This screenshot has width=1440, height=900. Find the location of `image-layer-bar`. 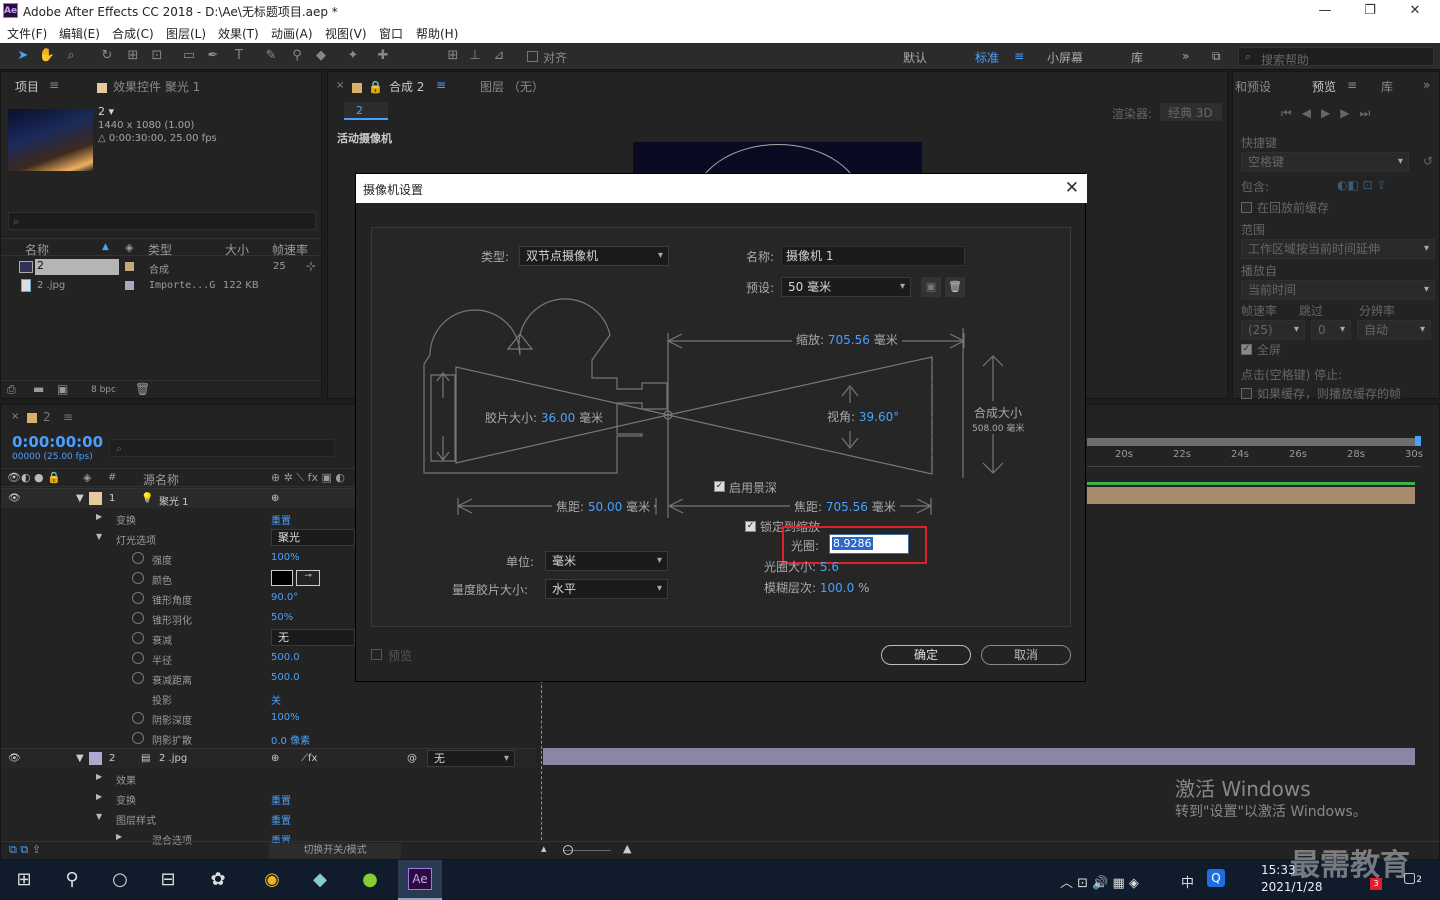

image-layer-bar is located at coordinates (979, 756).